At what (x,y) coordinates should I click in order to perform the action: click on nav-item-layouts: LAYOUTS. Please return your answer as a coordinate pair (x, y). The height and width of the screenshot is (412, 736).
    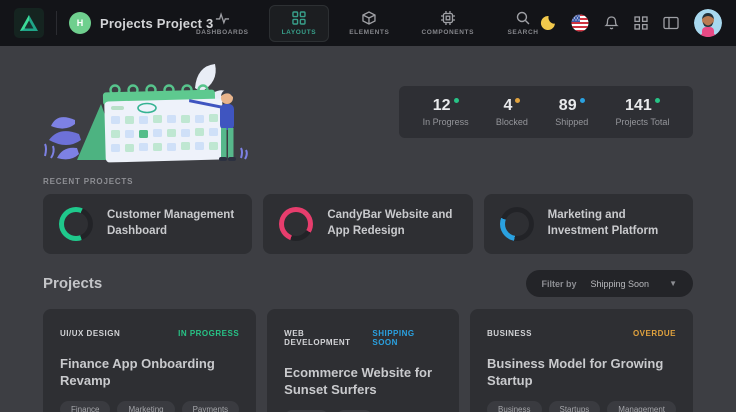
    Looking at the image, I should click on (299, 23).